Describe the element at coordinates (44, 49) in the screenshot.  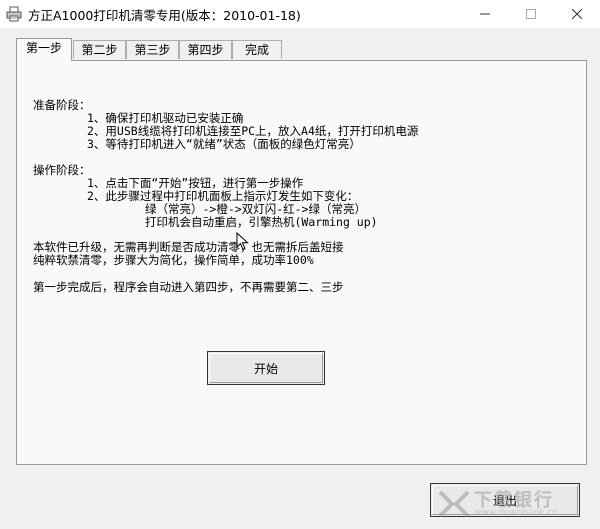
I see `tab-step-1: 第一步` at that location.